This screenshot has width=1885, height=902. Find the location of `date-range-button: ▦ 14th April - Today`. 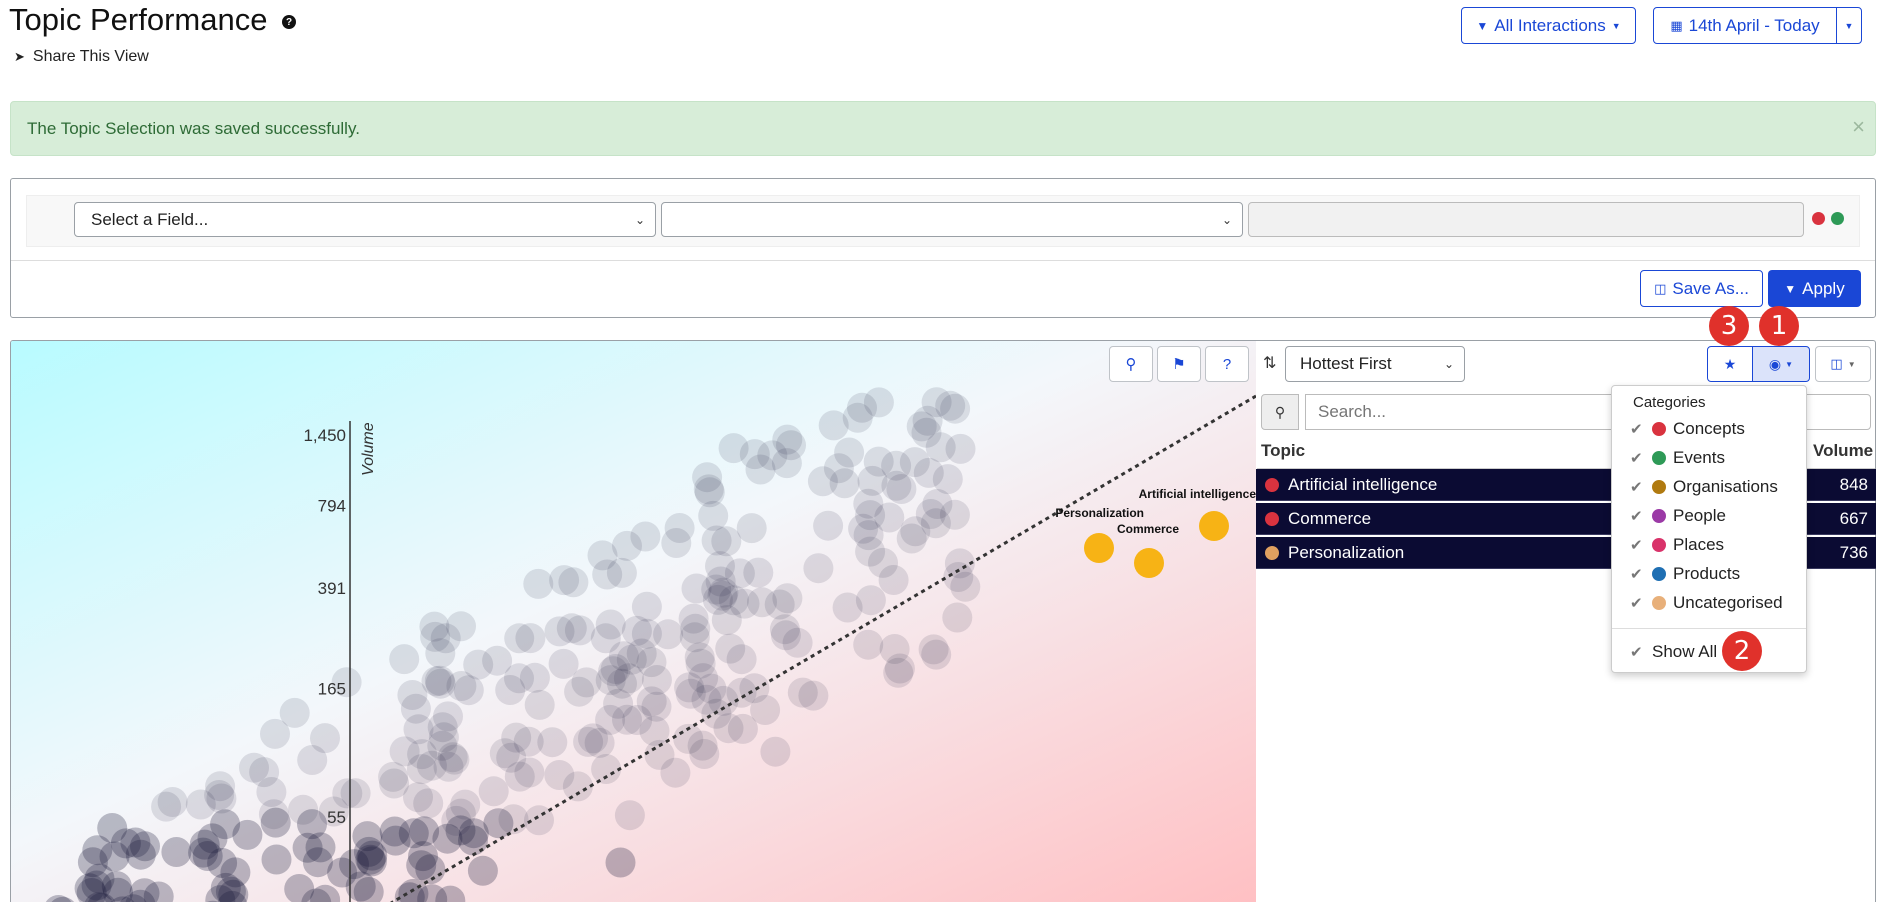

date-range-button: ▦ 14th April - Today is located at coordinates (1745, 25).